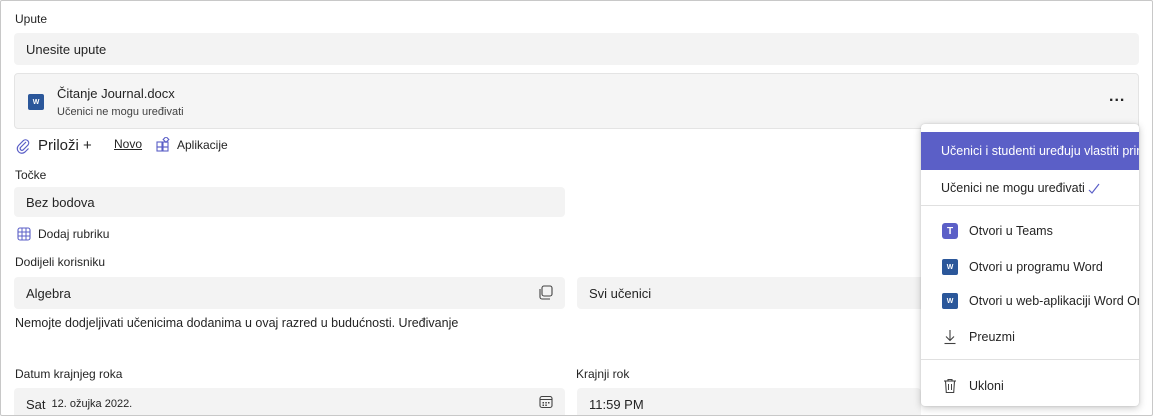 The image size is (1153, 416). Describe the element at coordinates (289, 401) in the screenshot. I see `due-date-field: Sat 12. ožujka 2022.` at that location.